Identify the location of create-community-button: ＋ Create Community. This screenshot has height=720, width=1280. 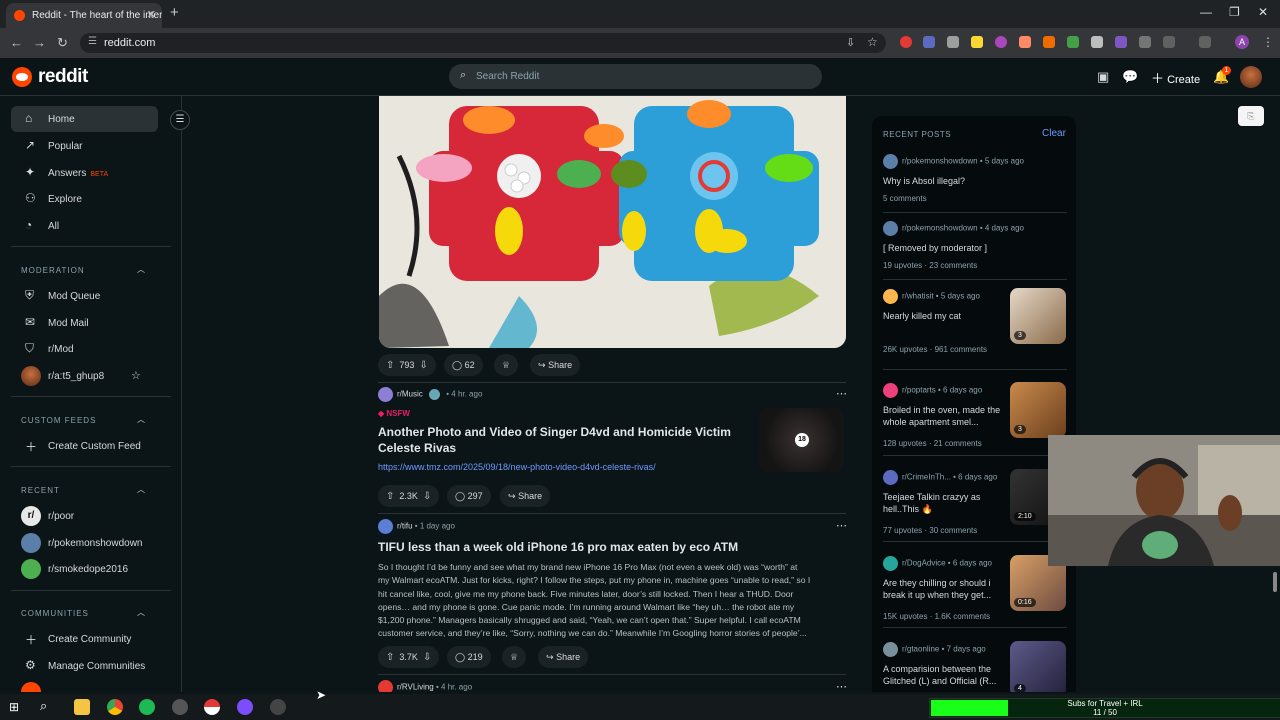
(84, 639).